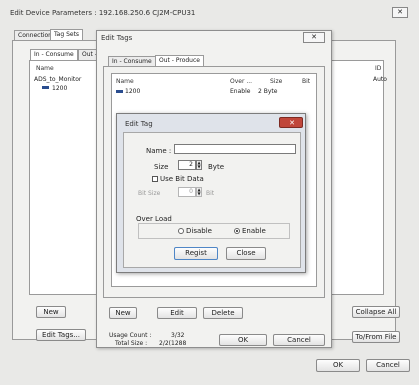 This screenshot has width=419, height=385. What do you see at coordinates (117, 38) in the screenshot?
I see `edit-tags-title: Edit Tags` at bounding box center [117, 38].